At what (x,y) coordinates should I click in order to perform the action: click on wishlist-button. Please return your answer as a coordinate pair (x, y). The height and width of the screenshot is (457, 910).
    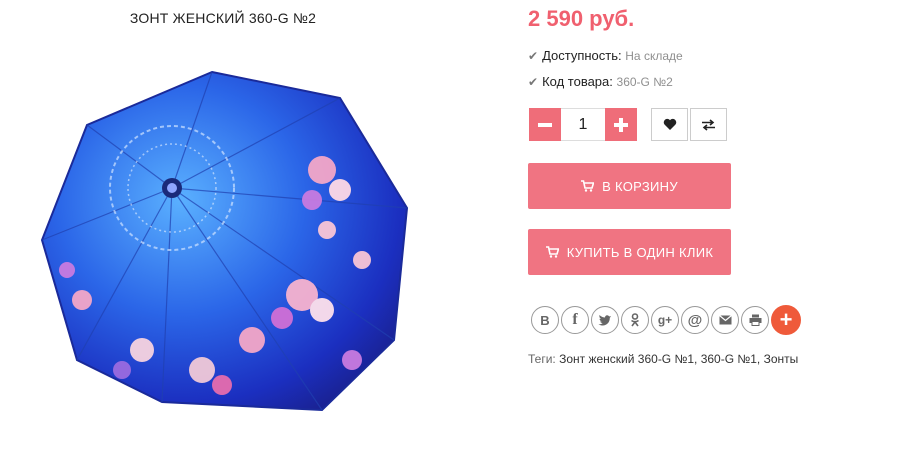
    Looking at the image, I should click on (669, 124).